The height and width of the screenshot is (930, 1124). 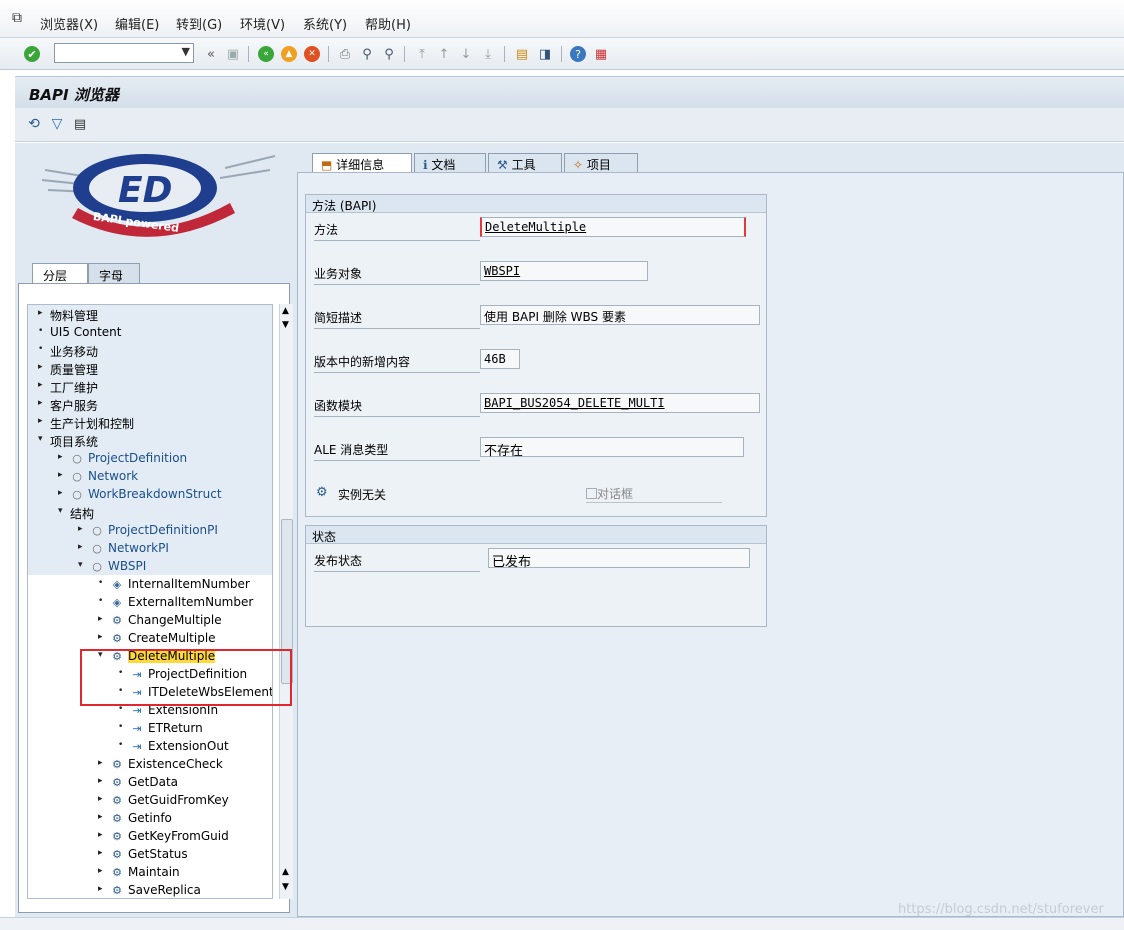 What do you see at coordinates (150, 314) in the screenshot?
I see `tree-node: ▸ 物料管理` at bounding box center [150, 314].